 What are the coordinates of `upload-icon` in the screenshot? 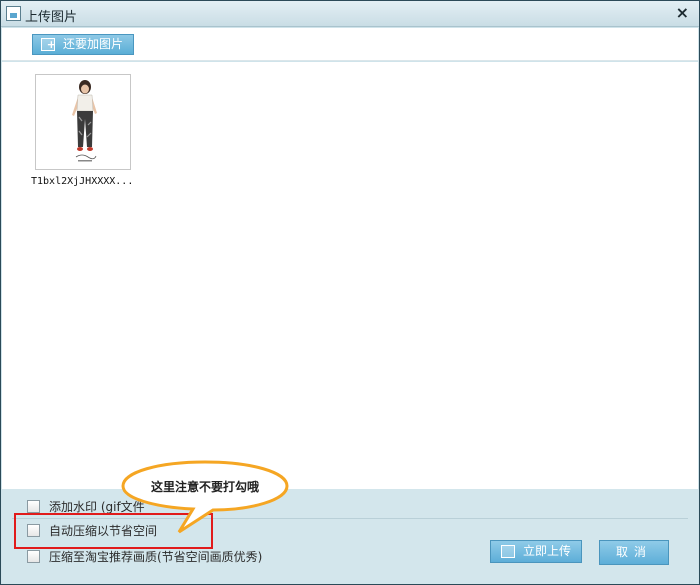 It's located at (508, 551).